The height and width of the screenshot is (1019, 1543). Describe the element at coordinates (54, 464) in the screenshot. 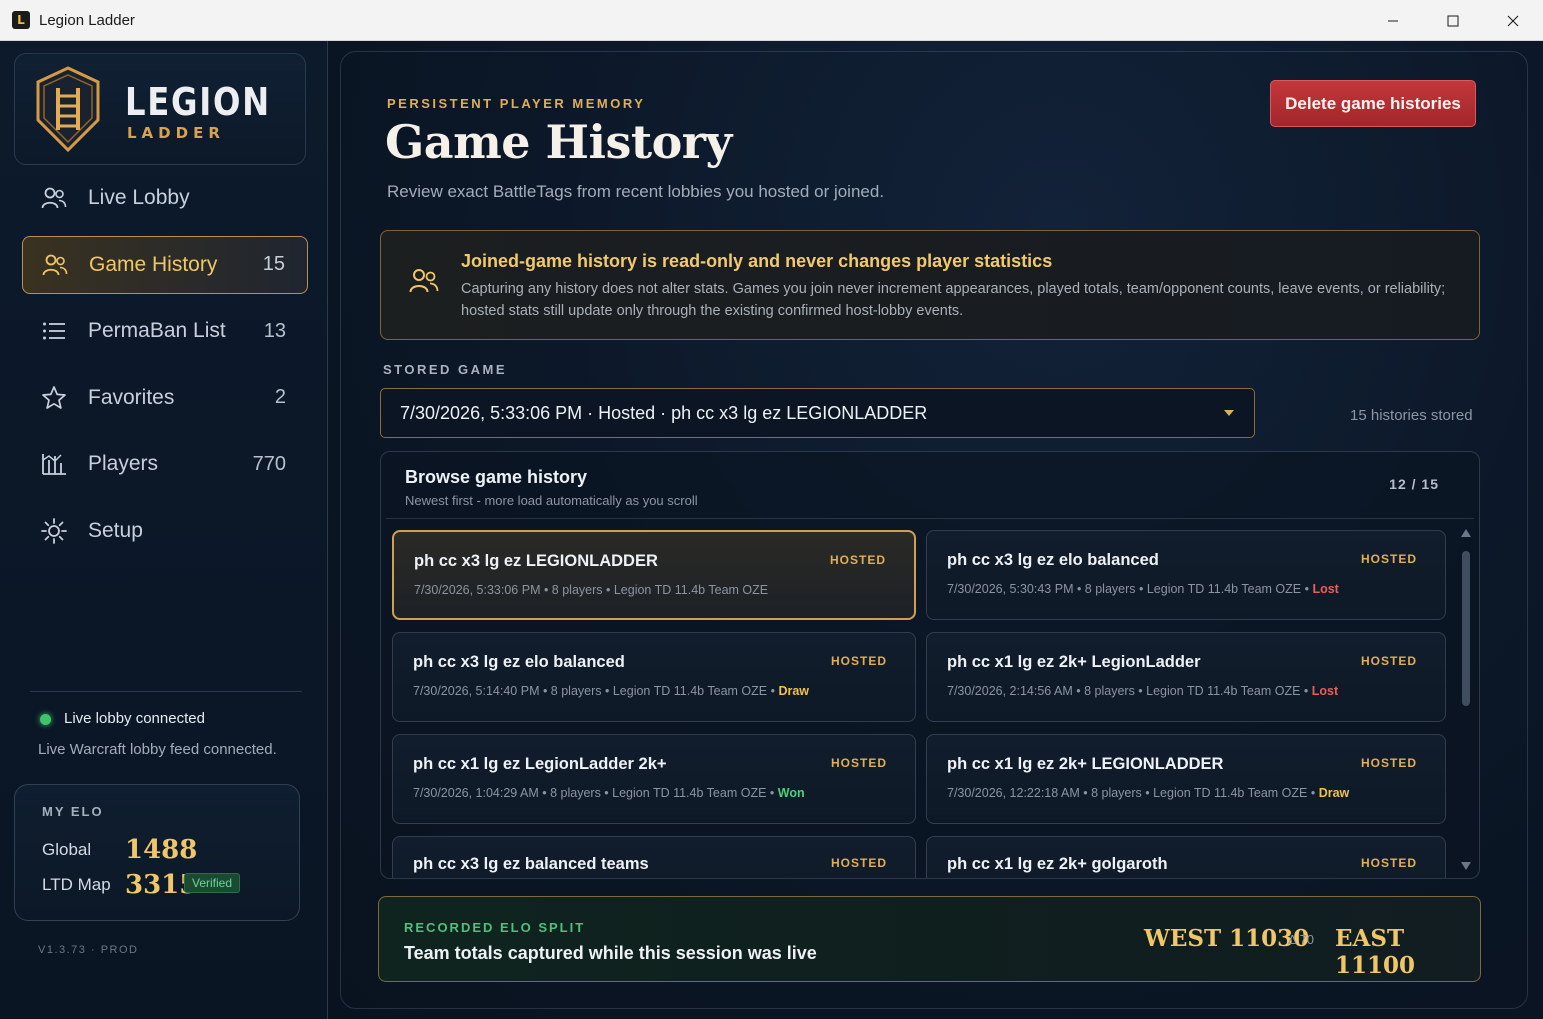

I see `bar-chart-icon` at that location.